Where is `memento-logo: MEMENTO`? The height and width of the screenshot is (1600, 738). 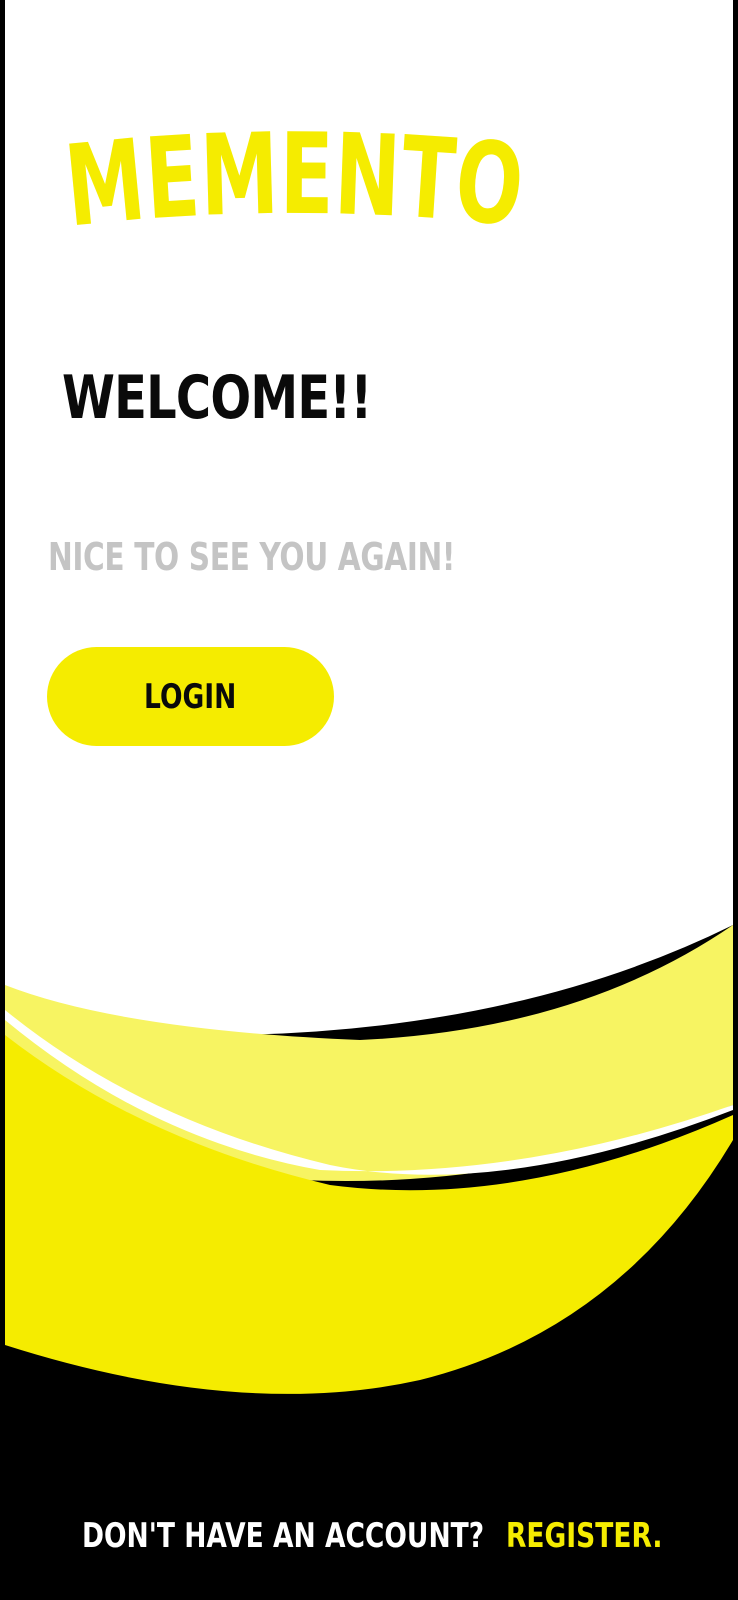
memento-logo: MEMENTO is located at coordinates (295, 176).